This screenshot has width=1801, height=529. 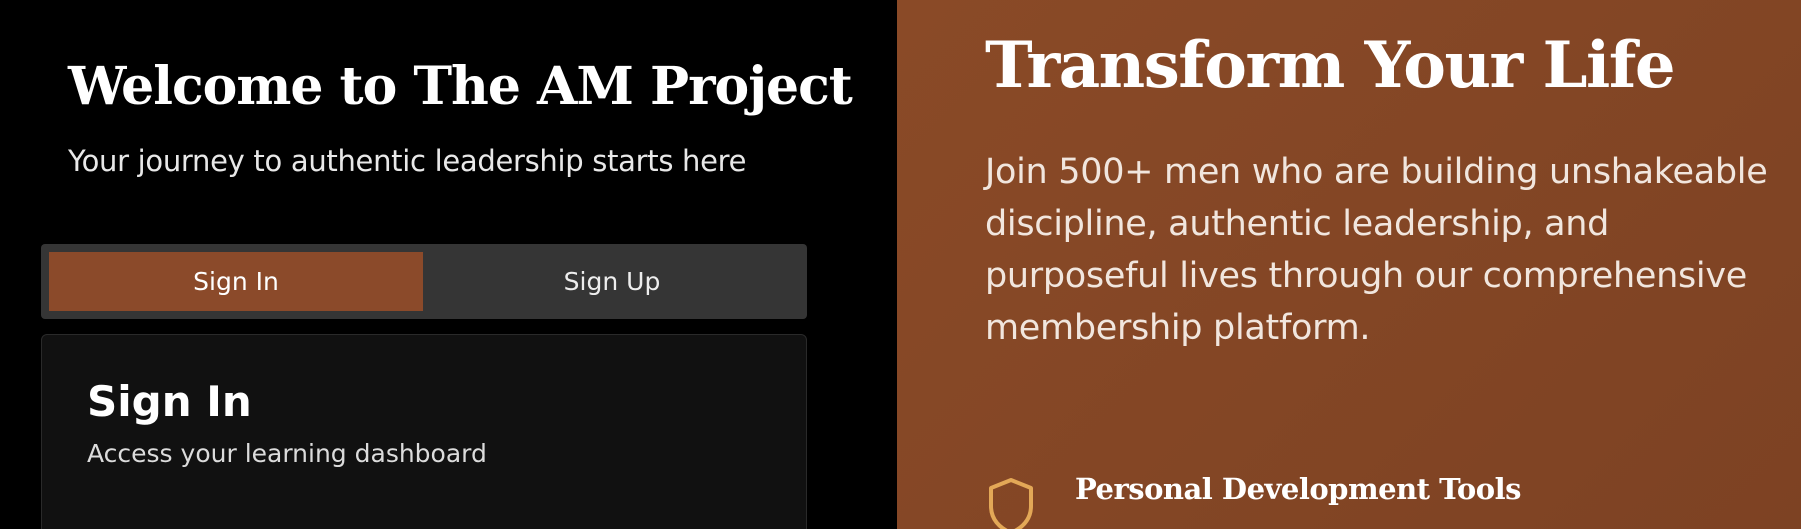 I want to click on shield-icon, so click(x=1011, y=502).